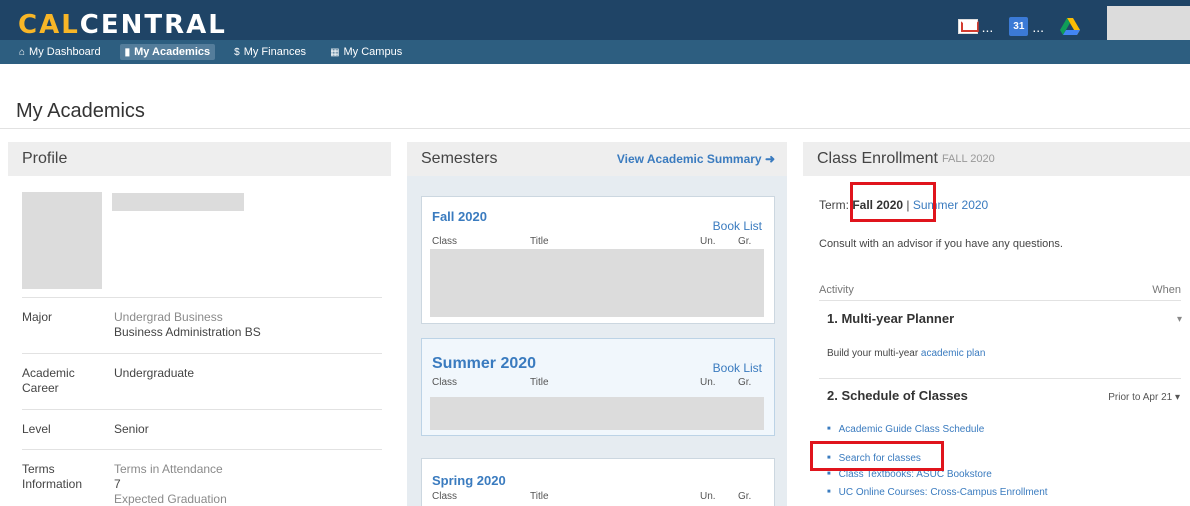 This screenshot has height=506, width=1190. Describe the element at coordinates (117, 484) in the screenshot. I see `terms-attendance-count: 7` at that location.